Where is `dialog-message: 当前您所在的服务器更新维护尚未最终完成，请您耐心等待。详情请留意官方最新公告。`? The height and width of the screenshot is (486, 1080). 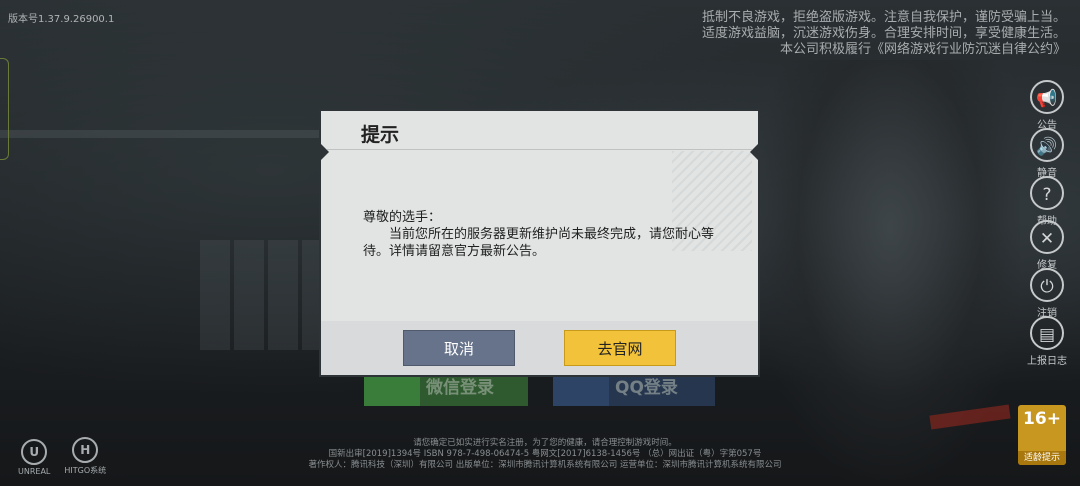
dialog-message: 当前您所在的服务器更新维护尚未最终完成，请您耐心等待。详情请留意官方最新公告。 is located at coordinates (539, 243).